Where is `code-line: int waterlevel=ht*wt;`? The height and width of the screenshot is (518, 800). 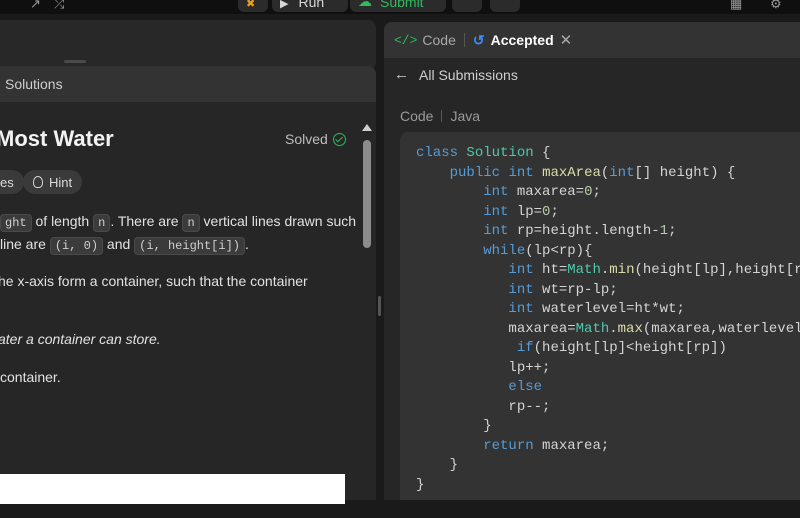 code-line: int waterlevel=ht*wt; is located at coordinates (596, 309).